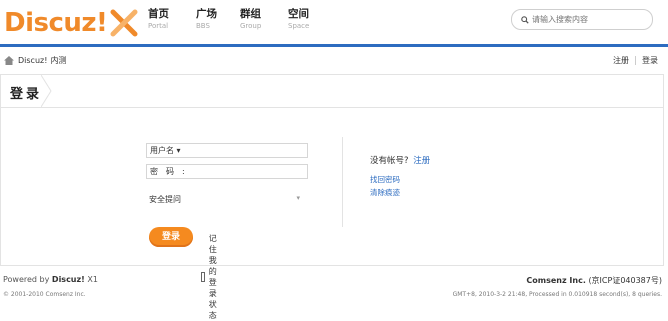  I want to click on nav-item-group: 群组 Group, so click(264, 19).